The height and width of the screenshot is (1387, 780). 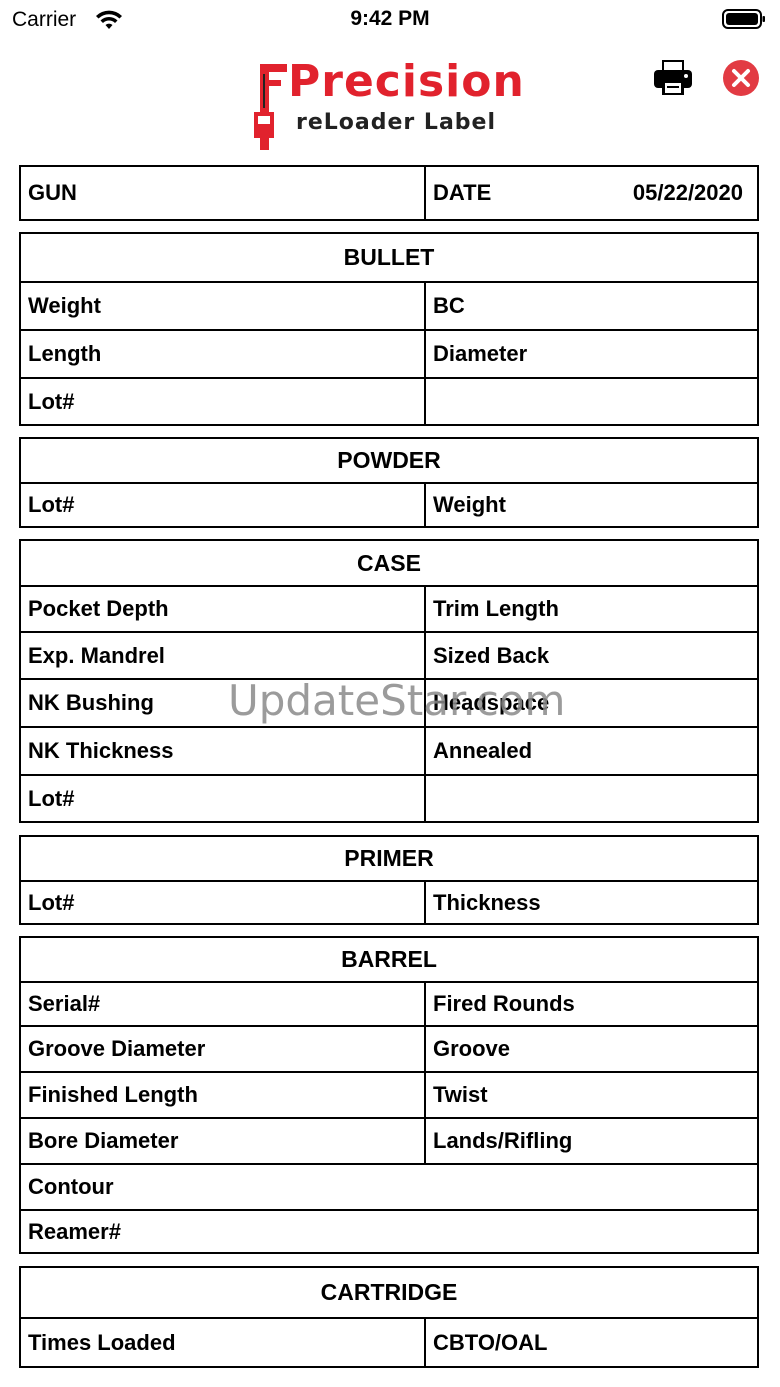 I want to click on field-label: Reamer#, so click(x=74, y=1231).